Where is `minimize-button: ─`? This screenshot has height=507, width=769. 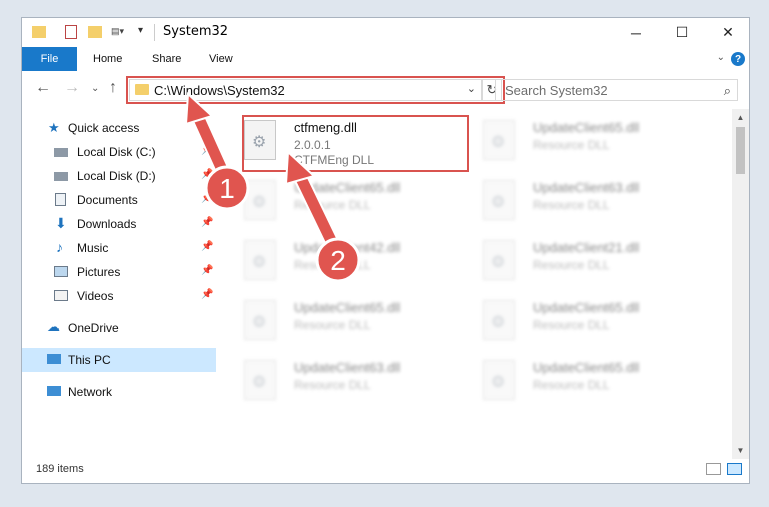 minimize-button: ─ is located at coordinates (636, 32).